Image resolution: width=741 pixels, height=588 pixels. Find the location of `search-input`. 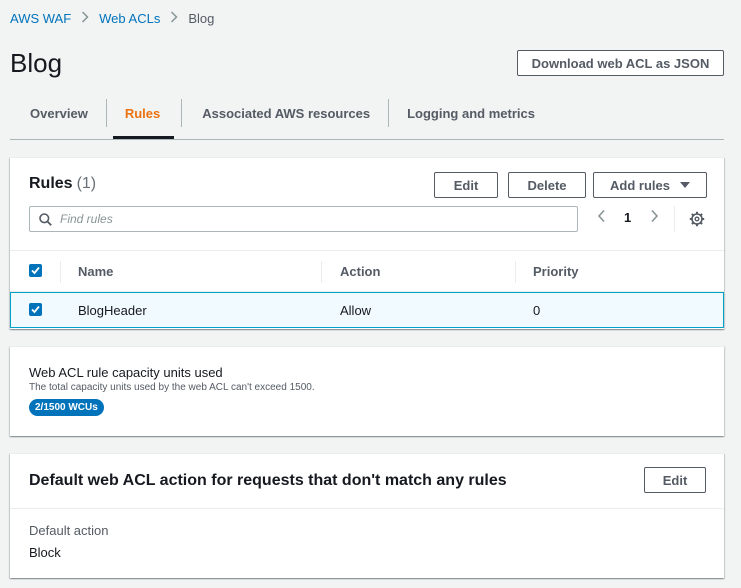

search-input is located at coordinates (310, 219).